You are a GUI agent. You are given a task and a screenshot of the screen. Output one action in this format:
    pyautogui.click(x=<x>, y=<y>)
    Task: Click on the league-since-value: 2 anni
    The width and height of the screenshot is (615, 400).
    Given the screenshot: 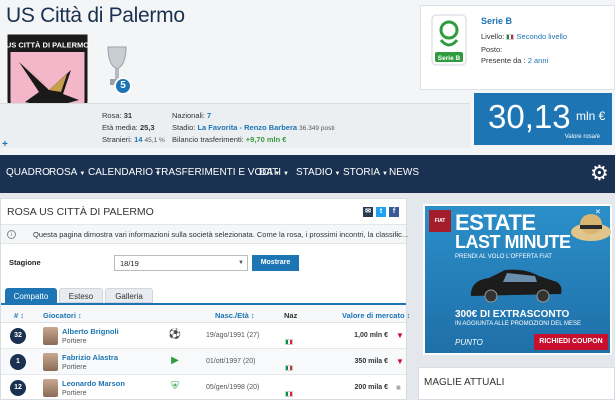 What is the action you would take?
    pyautogui.click(x=538, y=60)
    